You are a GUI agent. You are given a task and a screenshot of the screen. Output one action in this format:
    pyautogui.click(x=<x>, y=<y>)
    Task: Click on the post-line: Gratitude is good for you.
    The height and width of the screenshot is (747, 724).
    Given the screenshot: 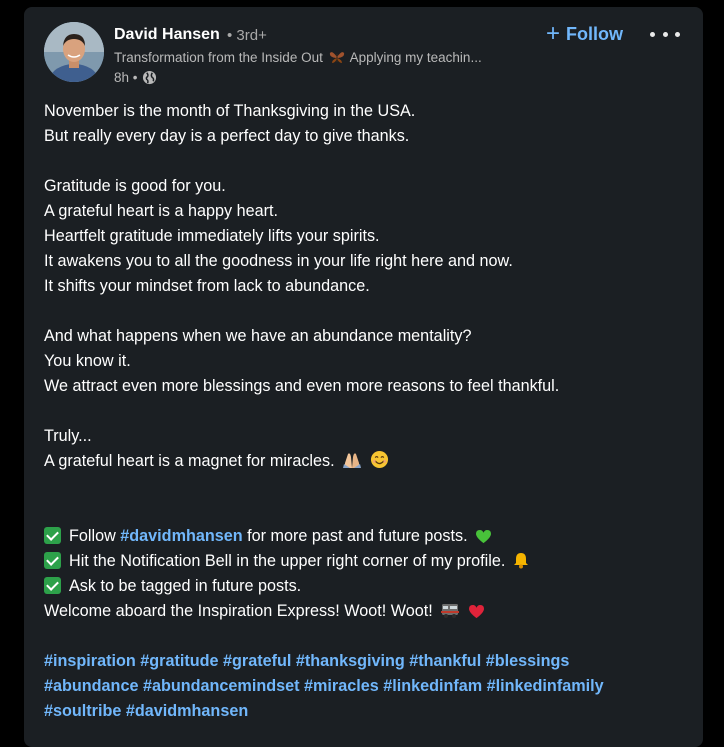 What is the action you would take?
    pyautogui.click(x=135, y=186)
    